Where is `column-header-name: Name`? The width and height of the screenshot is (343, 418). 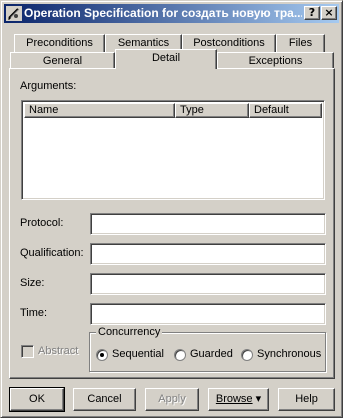 column-header-name: Name is located at coordinates (99, 110).